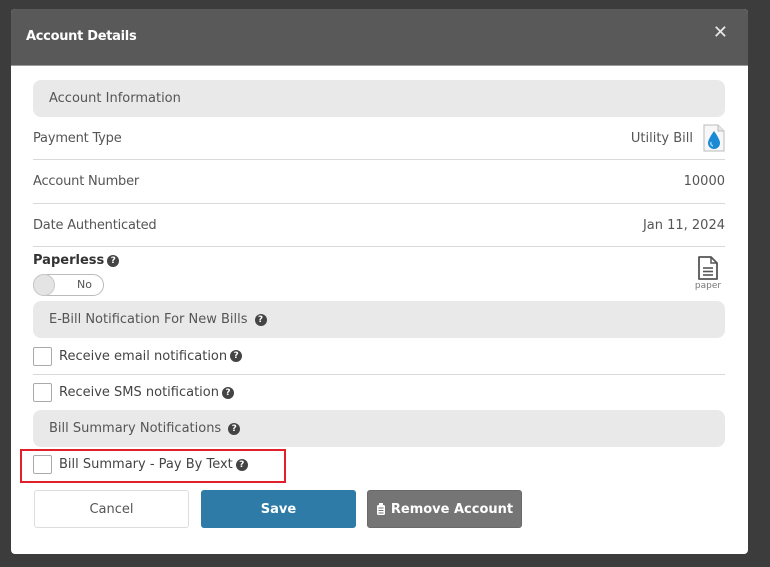 This screenshot has height=567, width=770. What do you see at coordinates (115, 98) in the screenshot?
I see `section-title: Account Information` at bounding box center [115, 98].